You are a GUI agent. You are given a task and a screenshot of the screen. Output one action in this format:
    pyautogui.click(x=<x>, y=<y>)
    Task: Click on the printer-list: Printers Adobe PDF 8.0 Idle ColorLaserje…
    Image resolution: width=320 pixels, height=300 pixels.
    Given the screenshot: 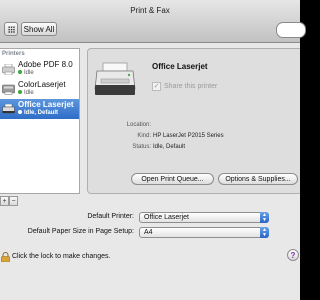 What is the action you would take?
    pyautogui.click(x=40, y=121)
    